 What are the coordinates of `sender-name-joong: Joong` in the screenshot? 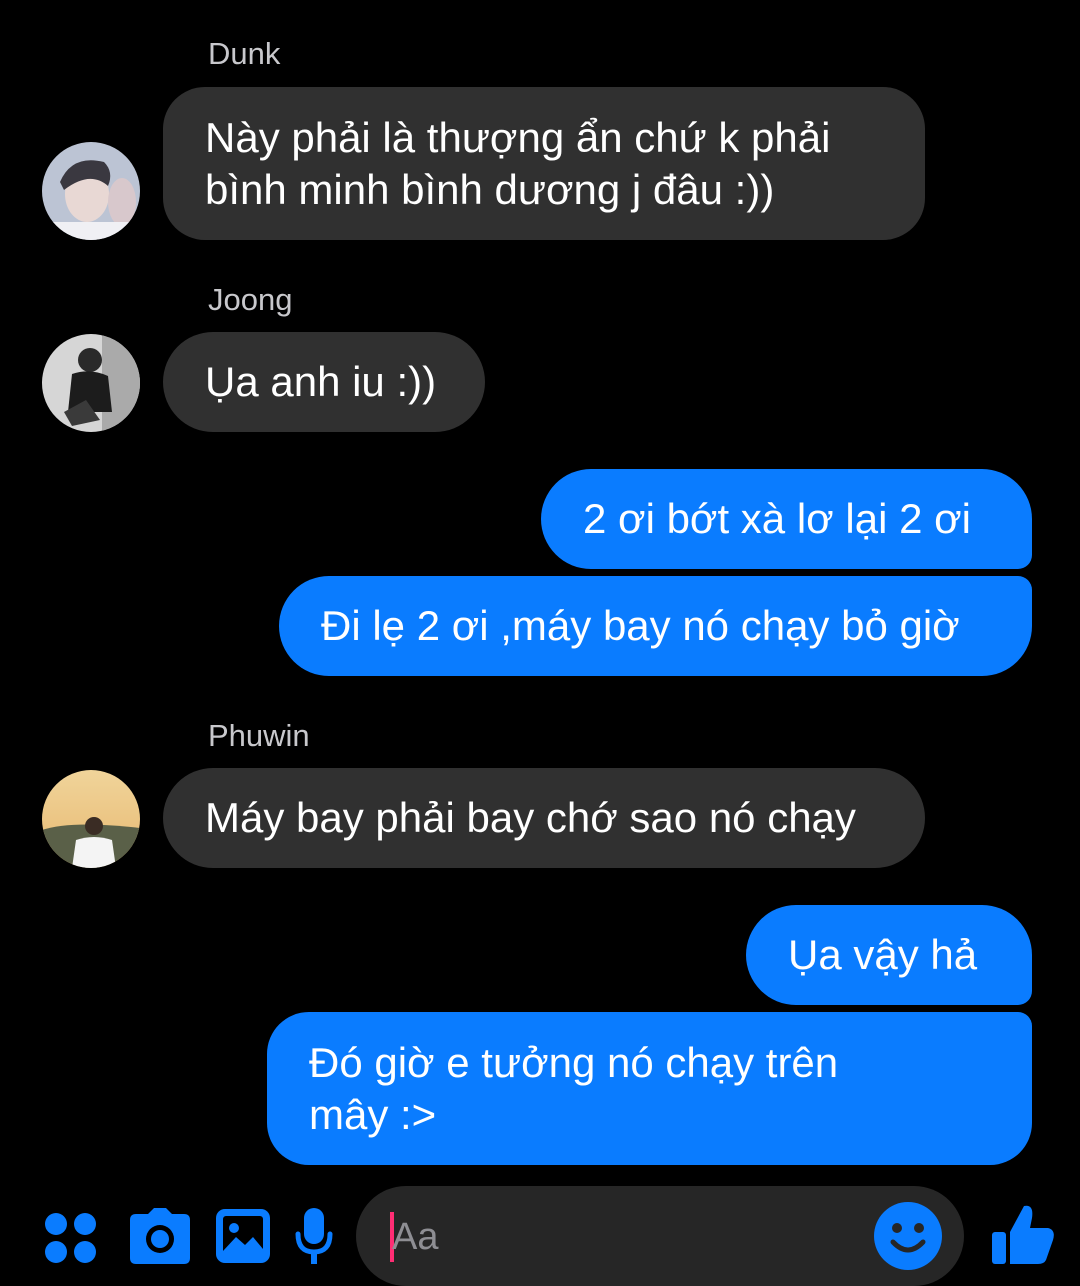 It's located at (250, 299).